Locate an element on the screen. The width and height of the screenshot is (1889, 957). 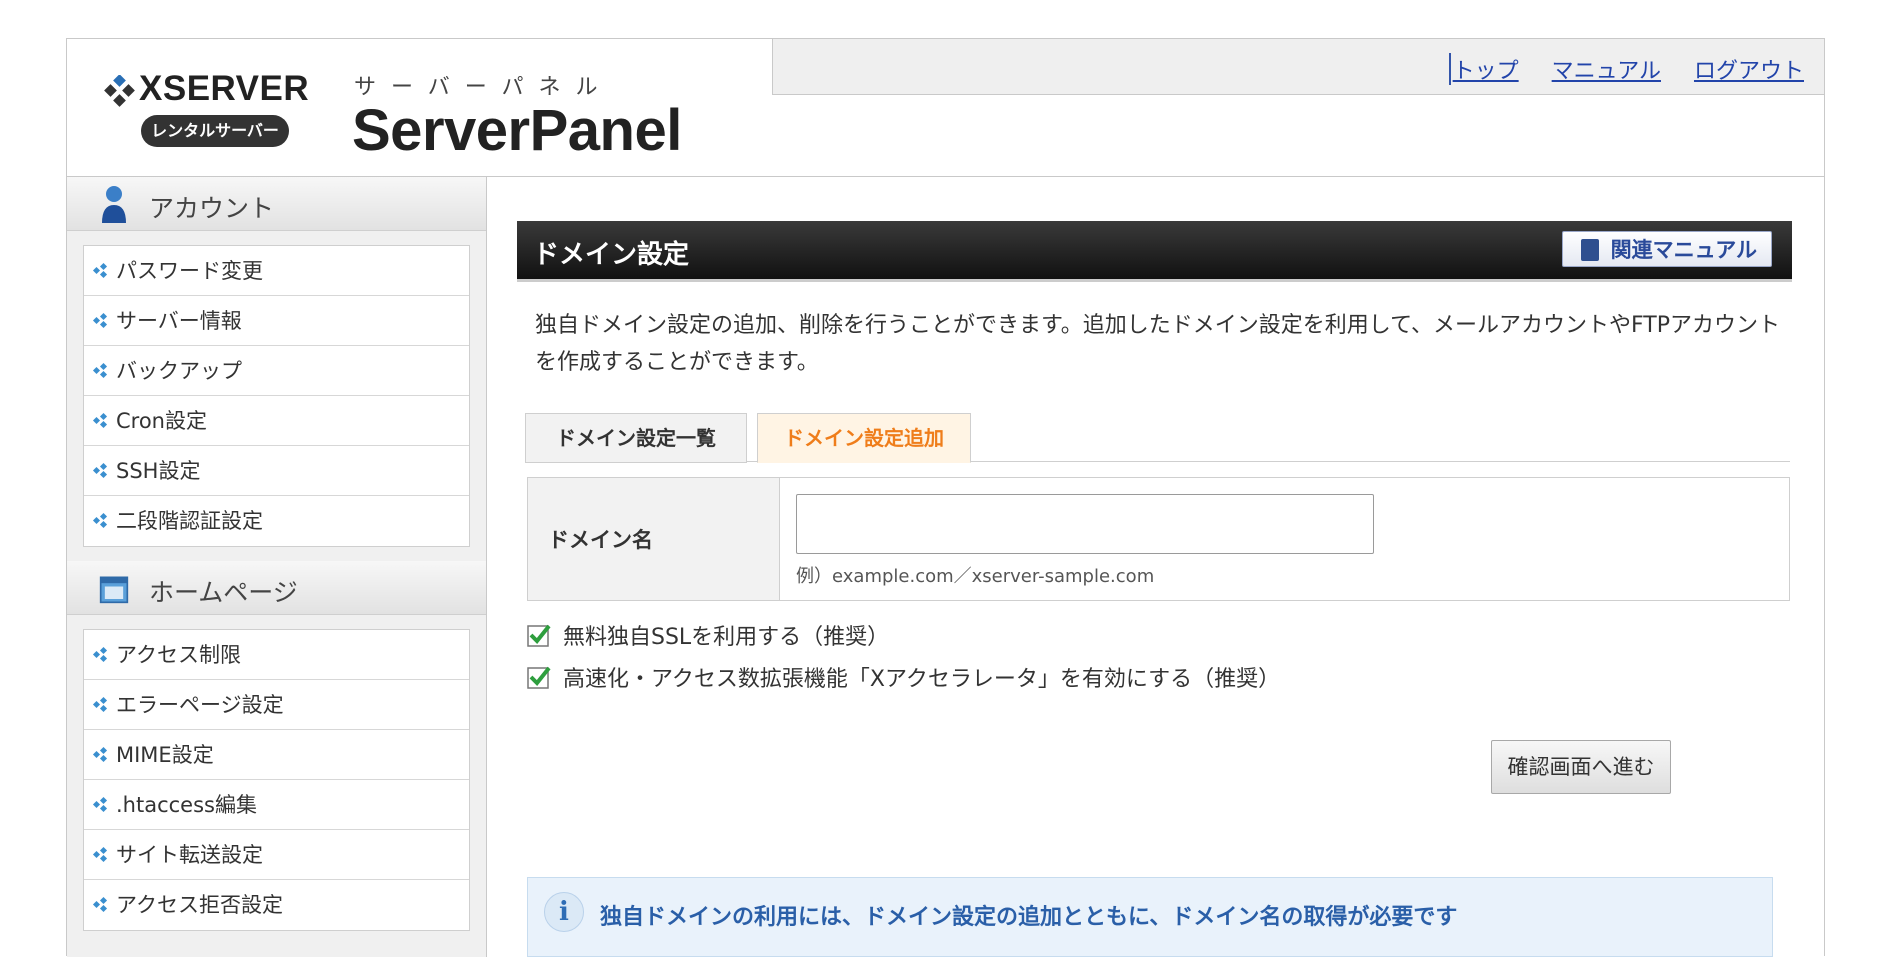
sidebar-section-title: ホームページ is located at coordinates (223, 592).